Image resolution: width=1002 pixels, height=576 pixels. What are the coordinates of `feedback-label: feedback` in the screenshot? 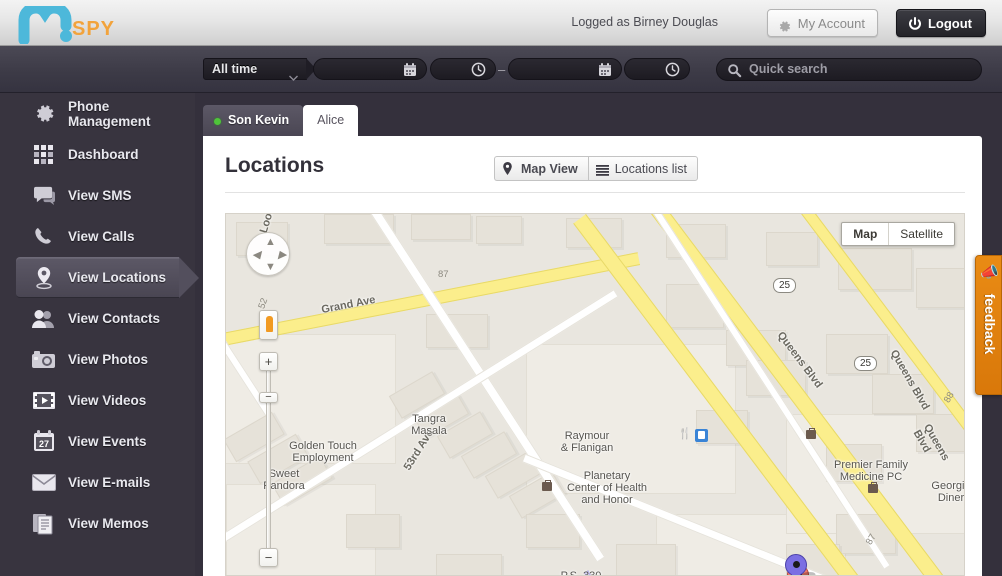 It's located at (990, 324).